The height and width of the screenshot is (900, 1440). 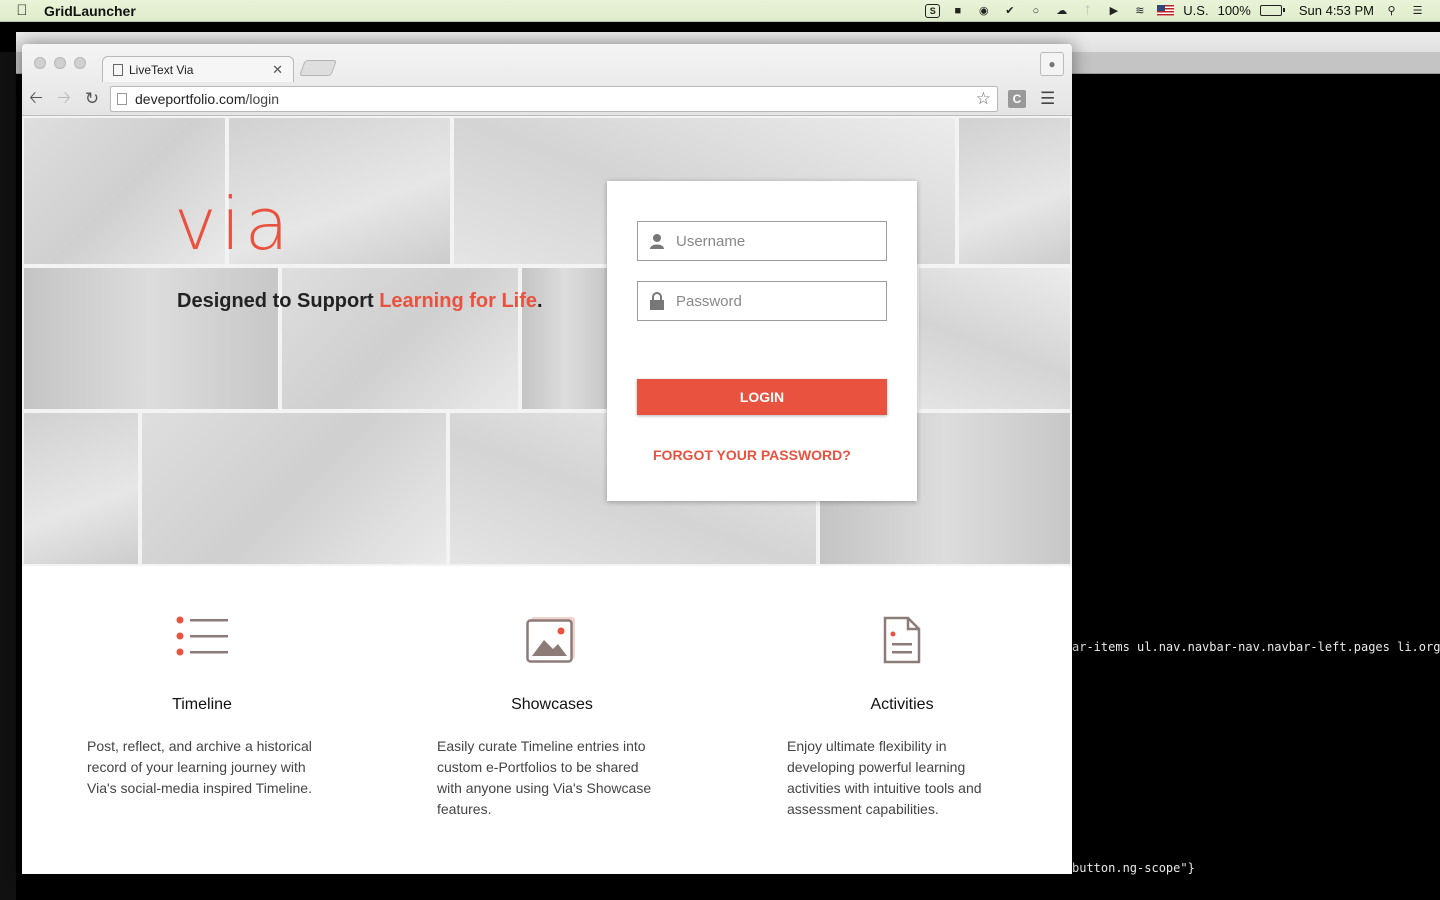 I want to click on via-logo: via, so click(x=233, y=224).